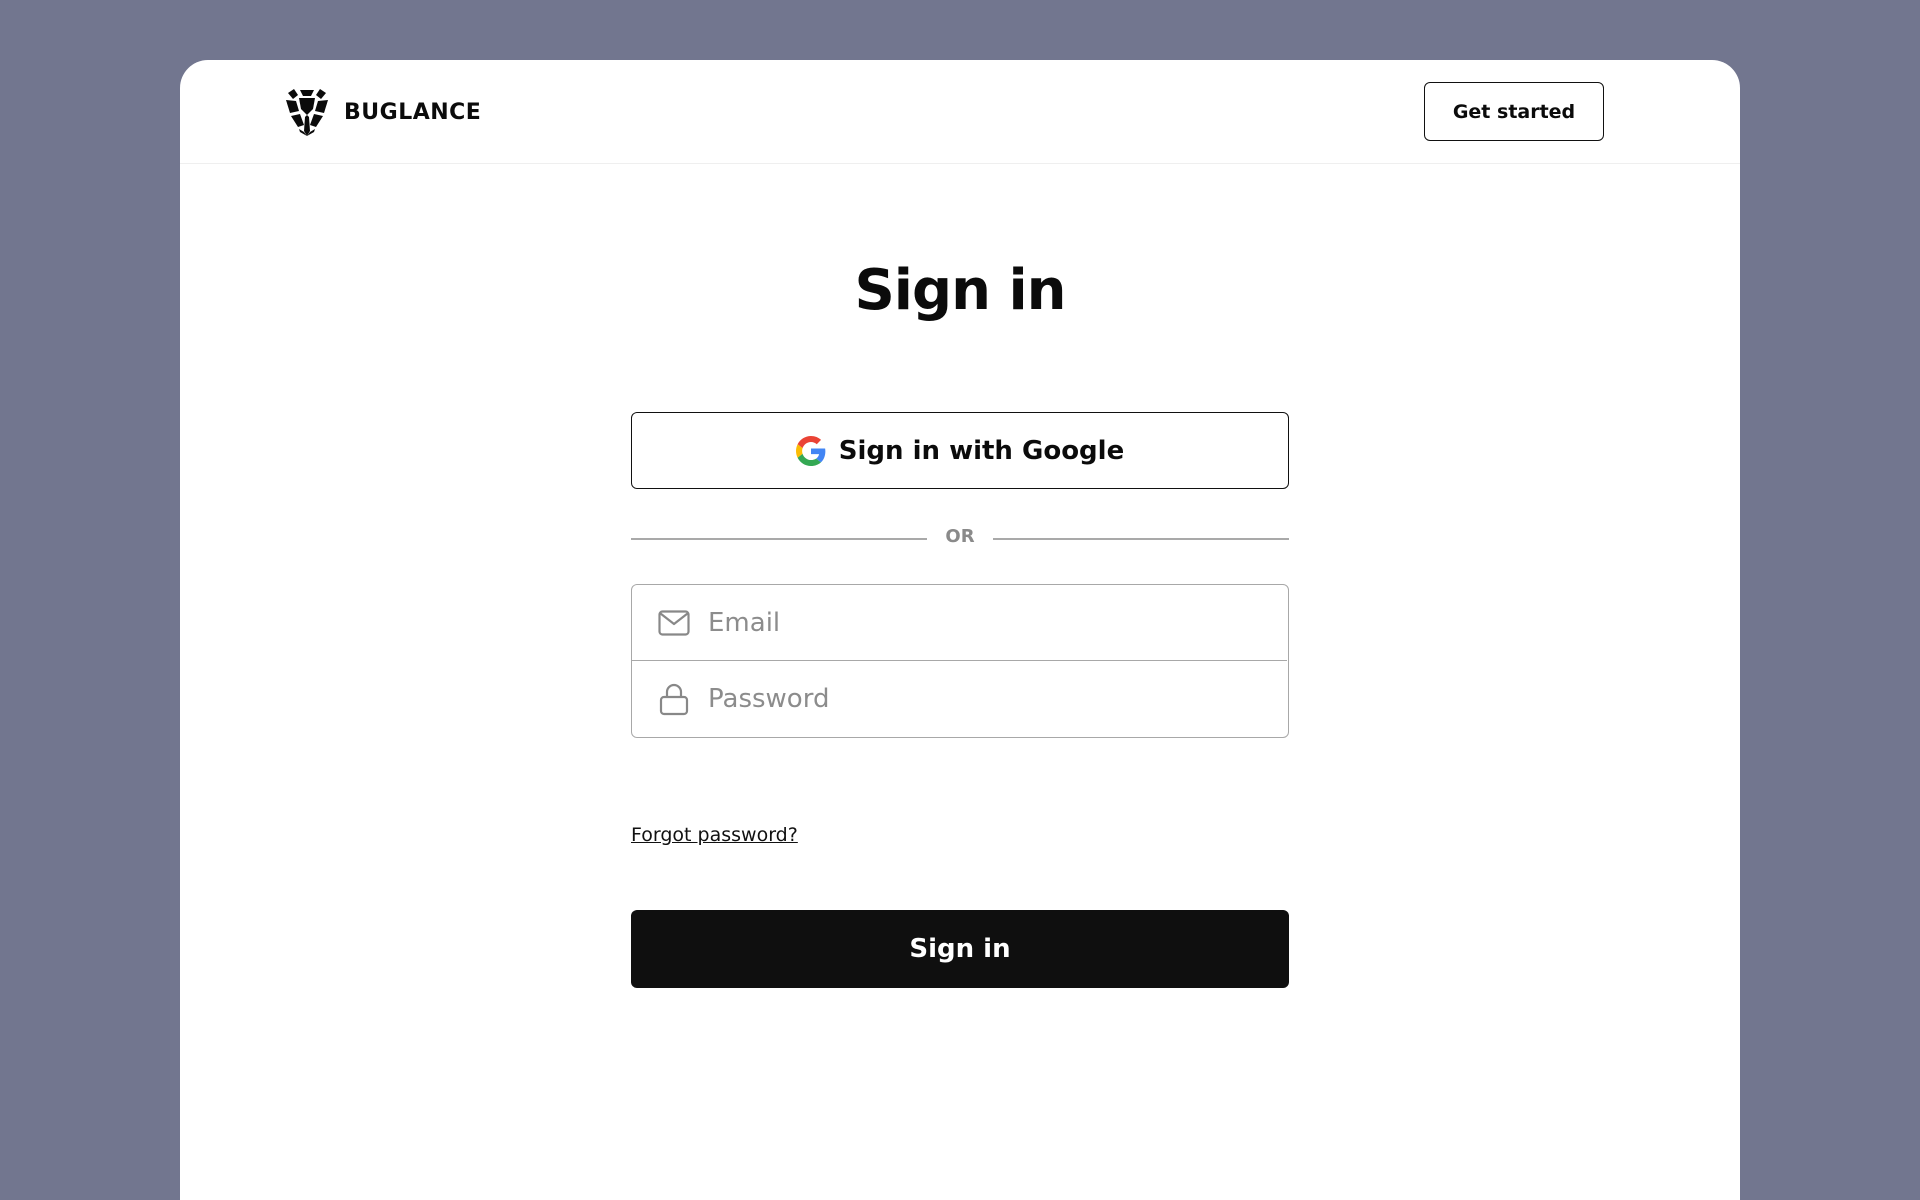 This screenshot has height=1200, width=1920. What do you see at coordinates (714, 835) in the screenshot?
I see `forgot-password-link: Forgot password?` at bounding box center [714, 835].